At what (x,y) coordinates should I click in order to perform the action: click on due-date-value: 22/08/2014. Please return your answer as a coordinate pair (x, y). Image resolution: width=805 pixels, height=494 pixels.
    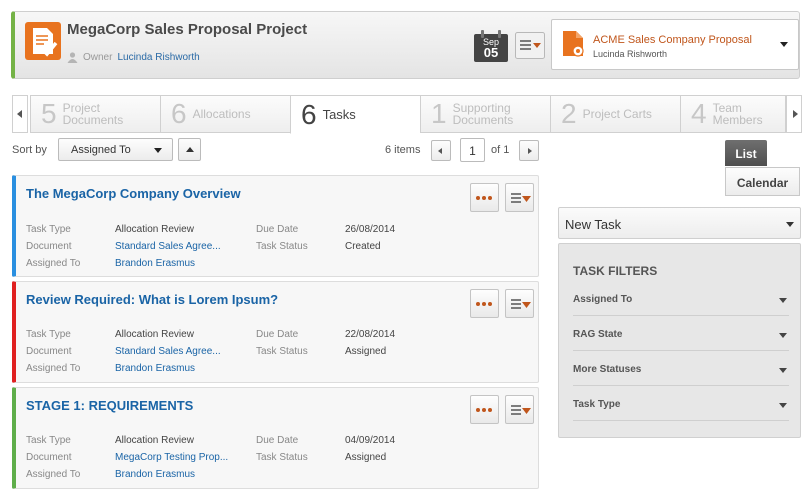
    Looking at the image, I should click on (370, 334).